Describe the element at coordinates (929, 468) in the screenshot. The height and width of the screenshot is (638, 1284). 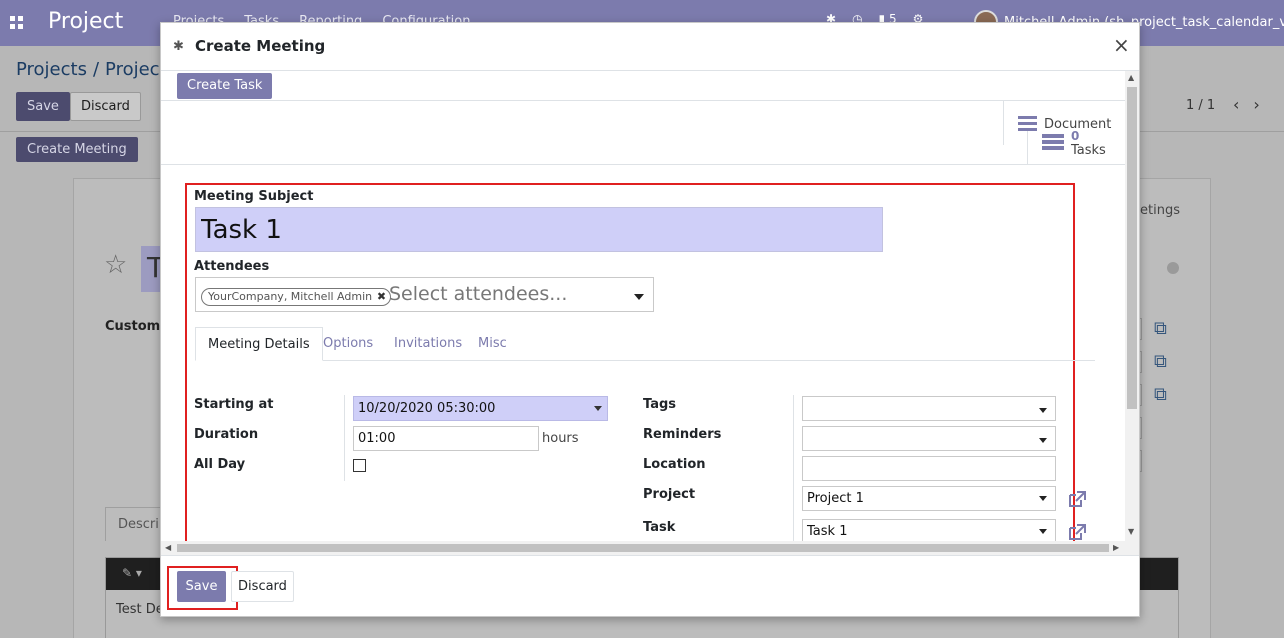
I see `location-input` at that location.